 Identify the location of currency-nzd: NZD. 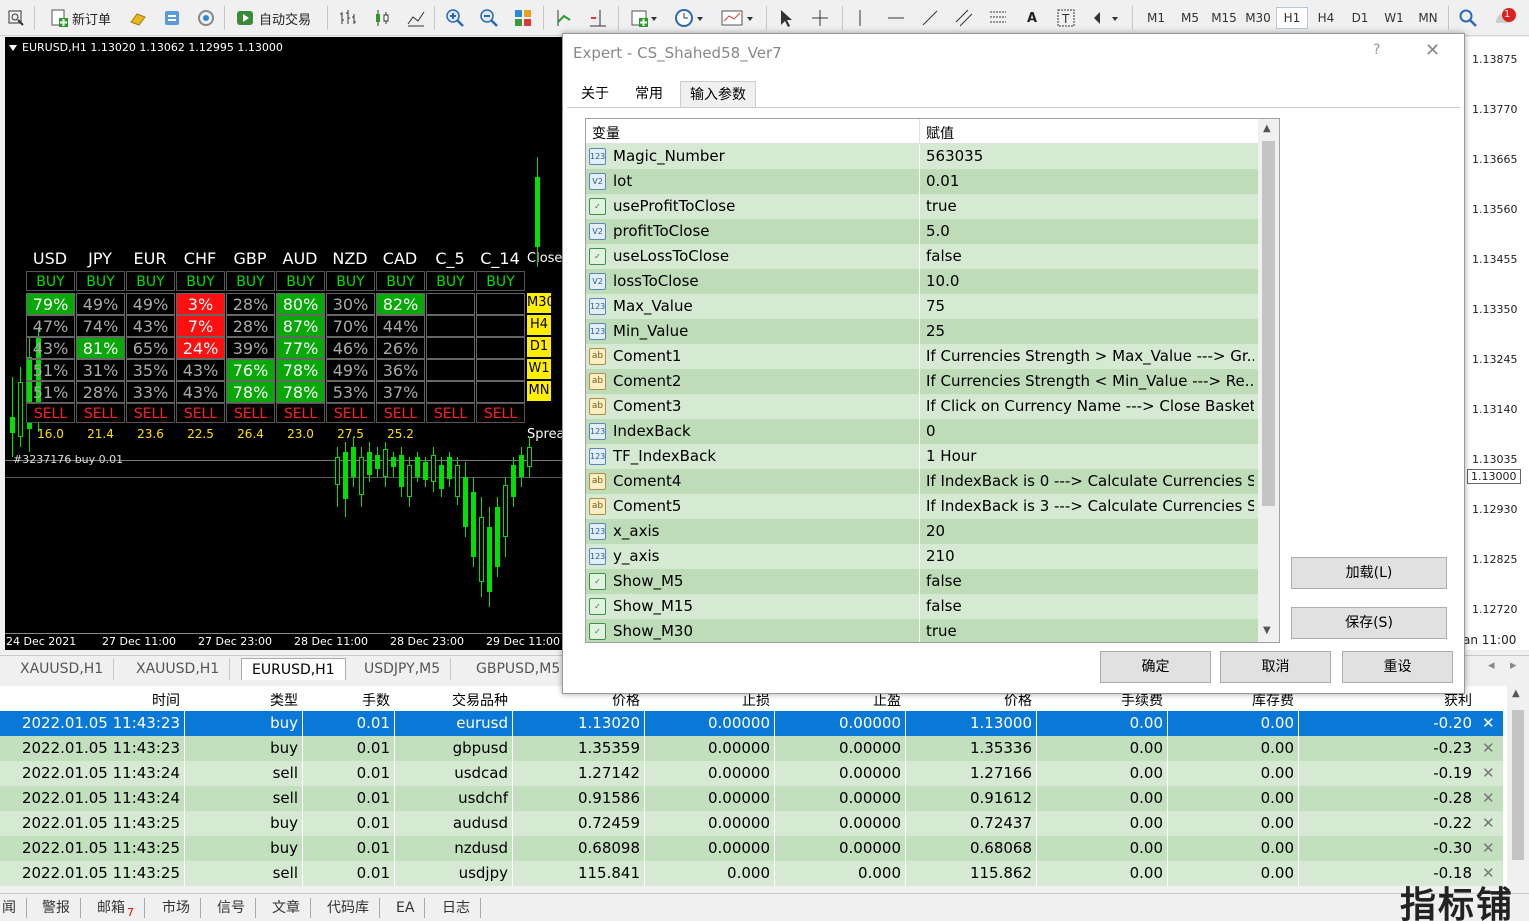
(350, 258).